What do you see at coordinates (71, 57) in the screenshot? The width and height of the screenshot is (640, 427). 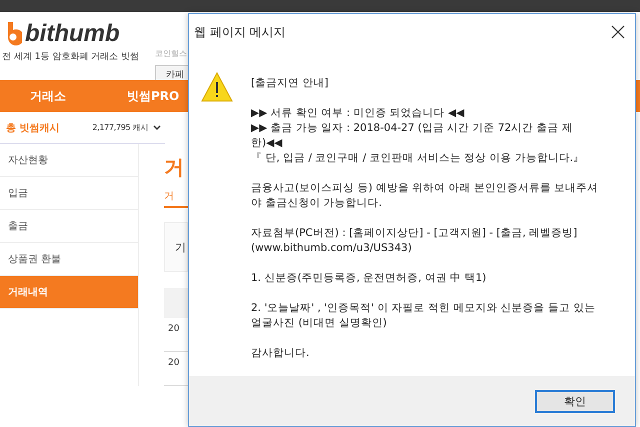 I see `tagline: 전 세계 1등 암호화폐 거래소 빗썸` at bounding box center [71, 57].